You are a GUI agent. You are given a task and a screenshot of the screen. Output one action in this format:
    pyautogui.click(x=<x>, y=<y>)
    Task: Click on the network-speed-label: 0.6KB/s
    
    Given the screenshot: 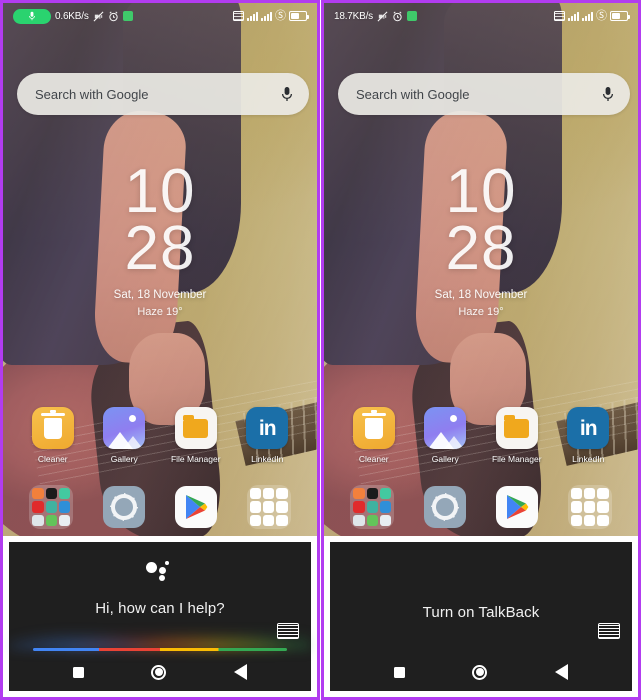 What is the action you would take?
    pyautogui.click(x=72, y=16)
    